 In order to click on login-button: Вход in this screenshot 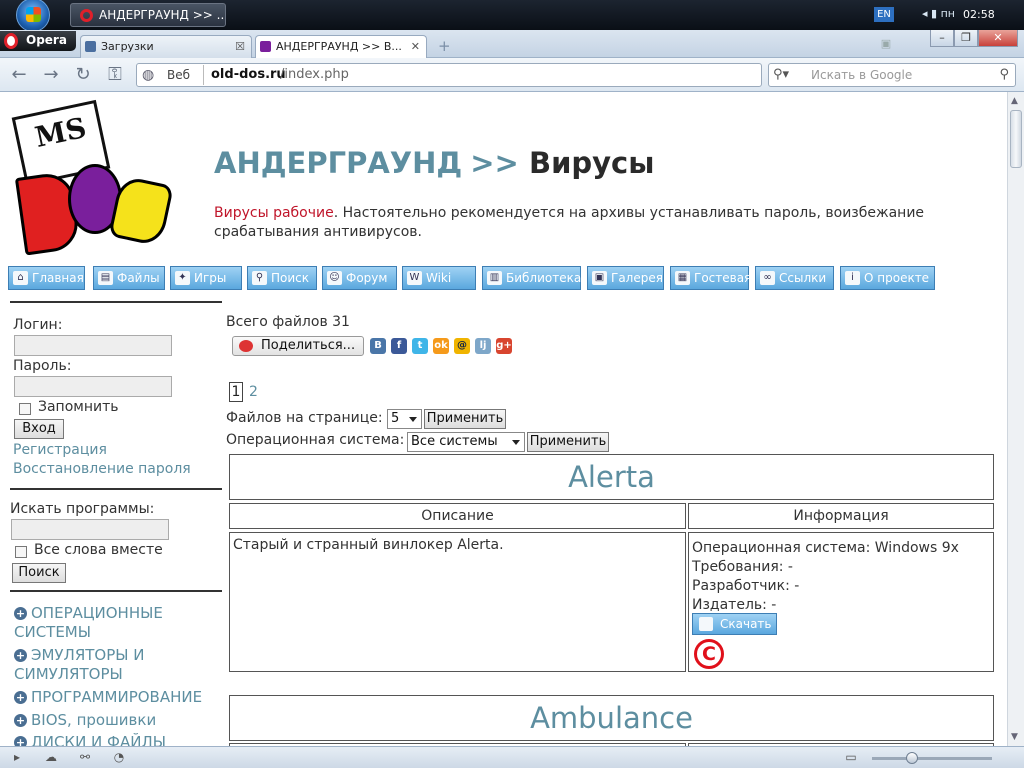, I will do `click(39, 429)`.